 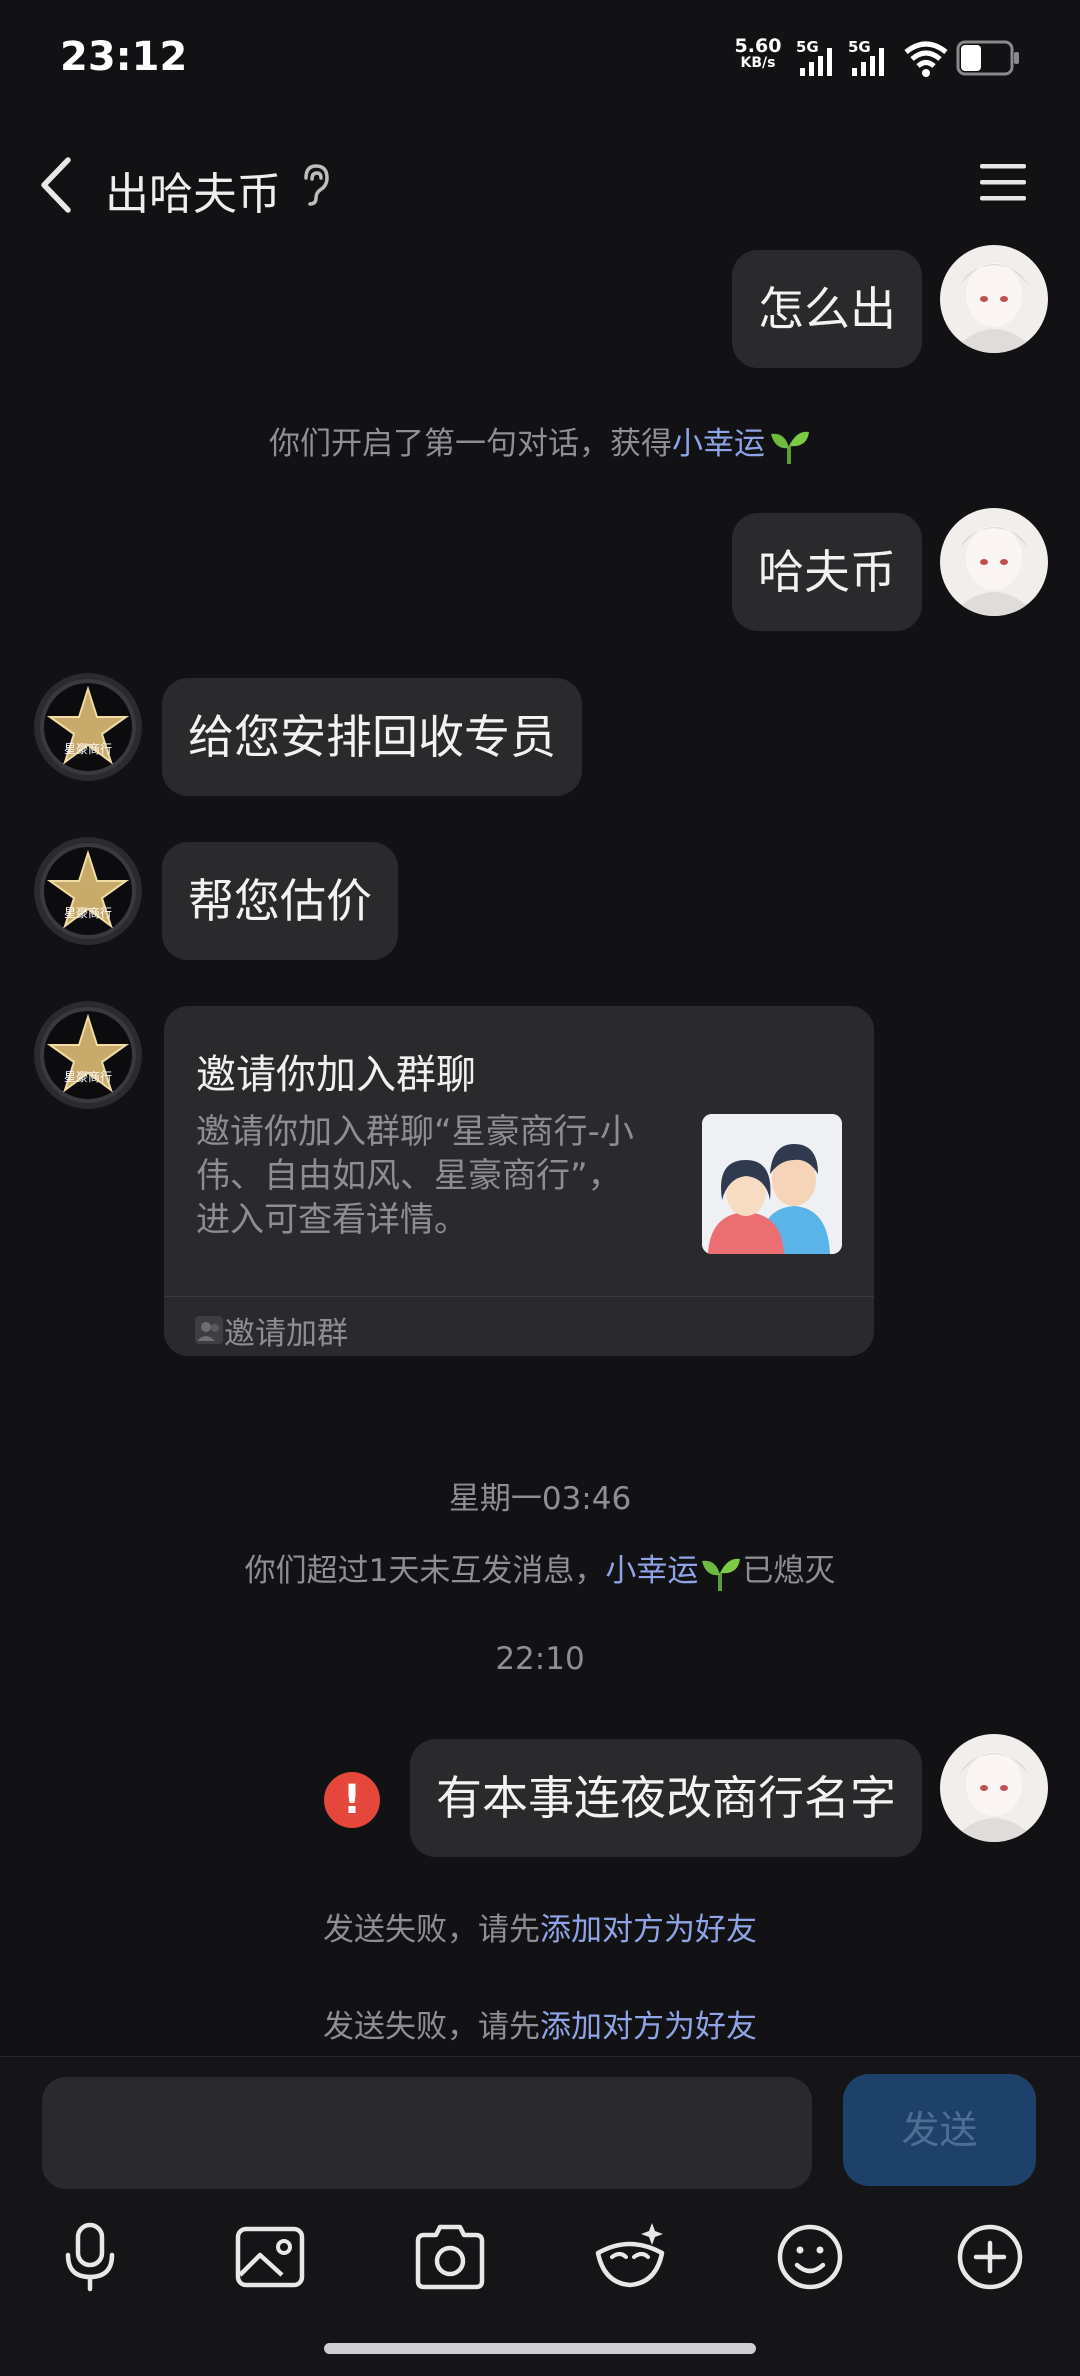 I want to click on microphone-icon, so click(x=90, y=2257).